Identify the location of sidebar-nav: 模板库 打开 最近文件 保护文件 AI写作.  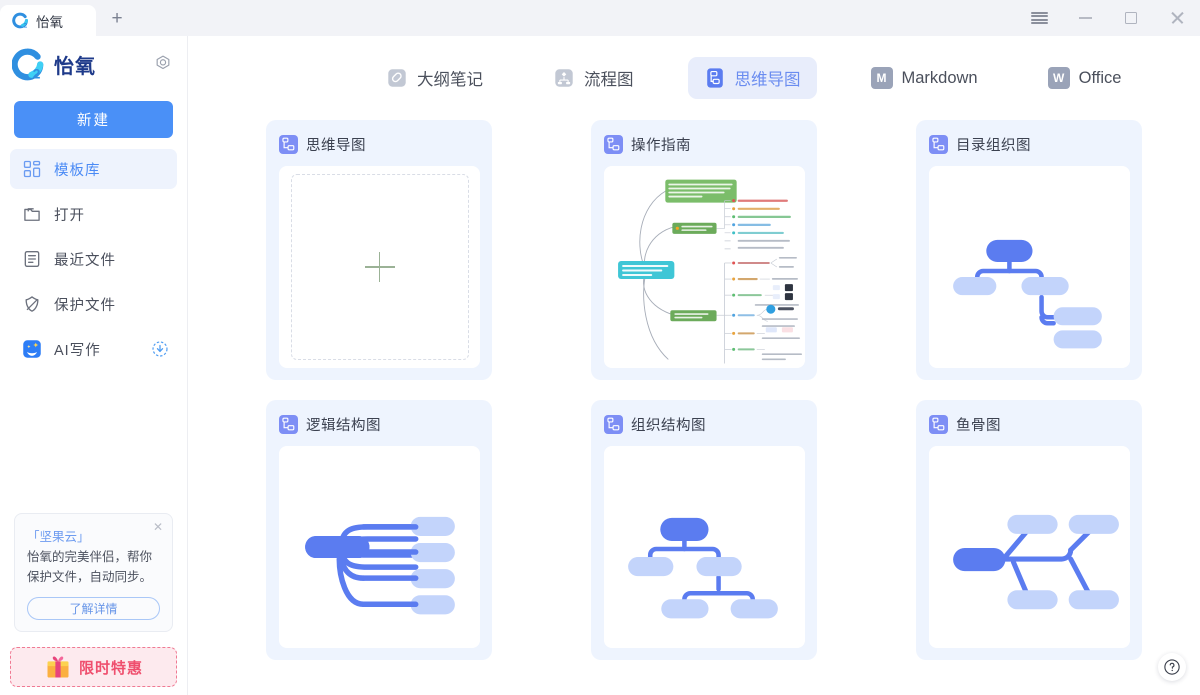
(93, 261).